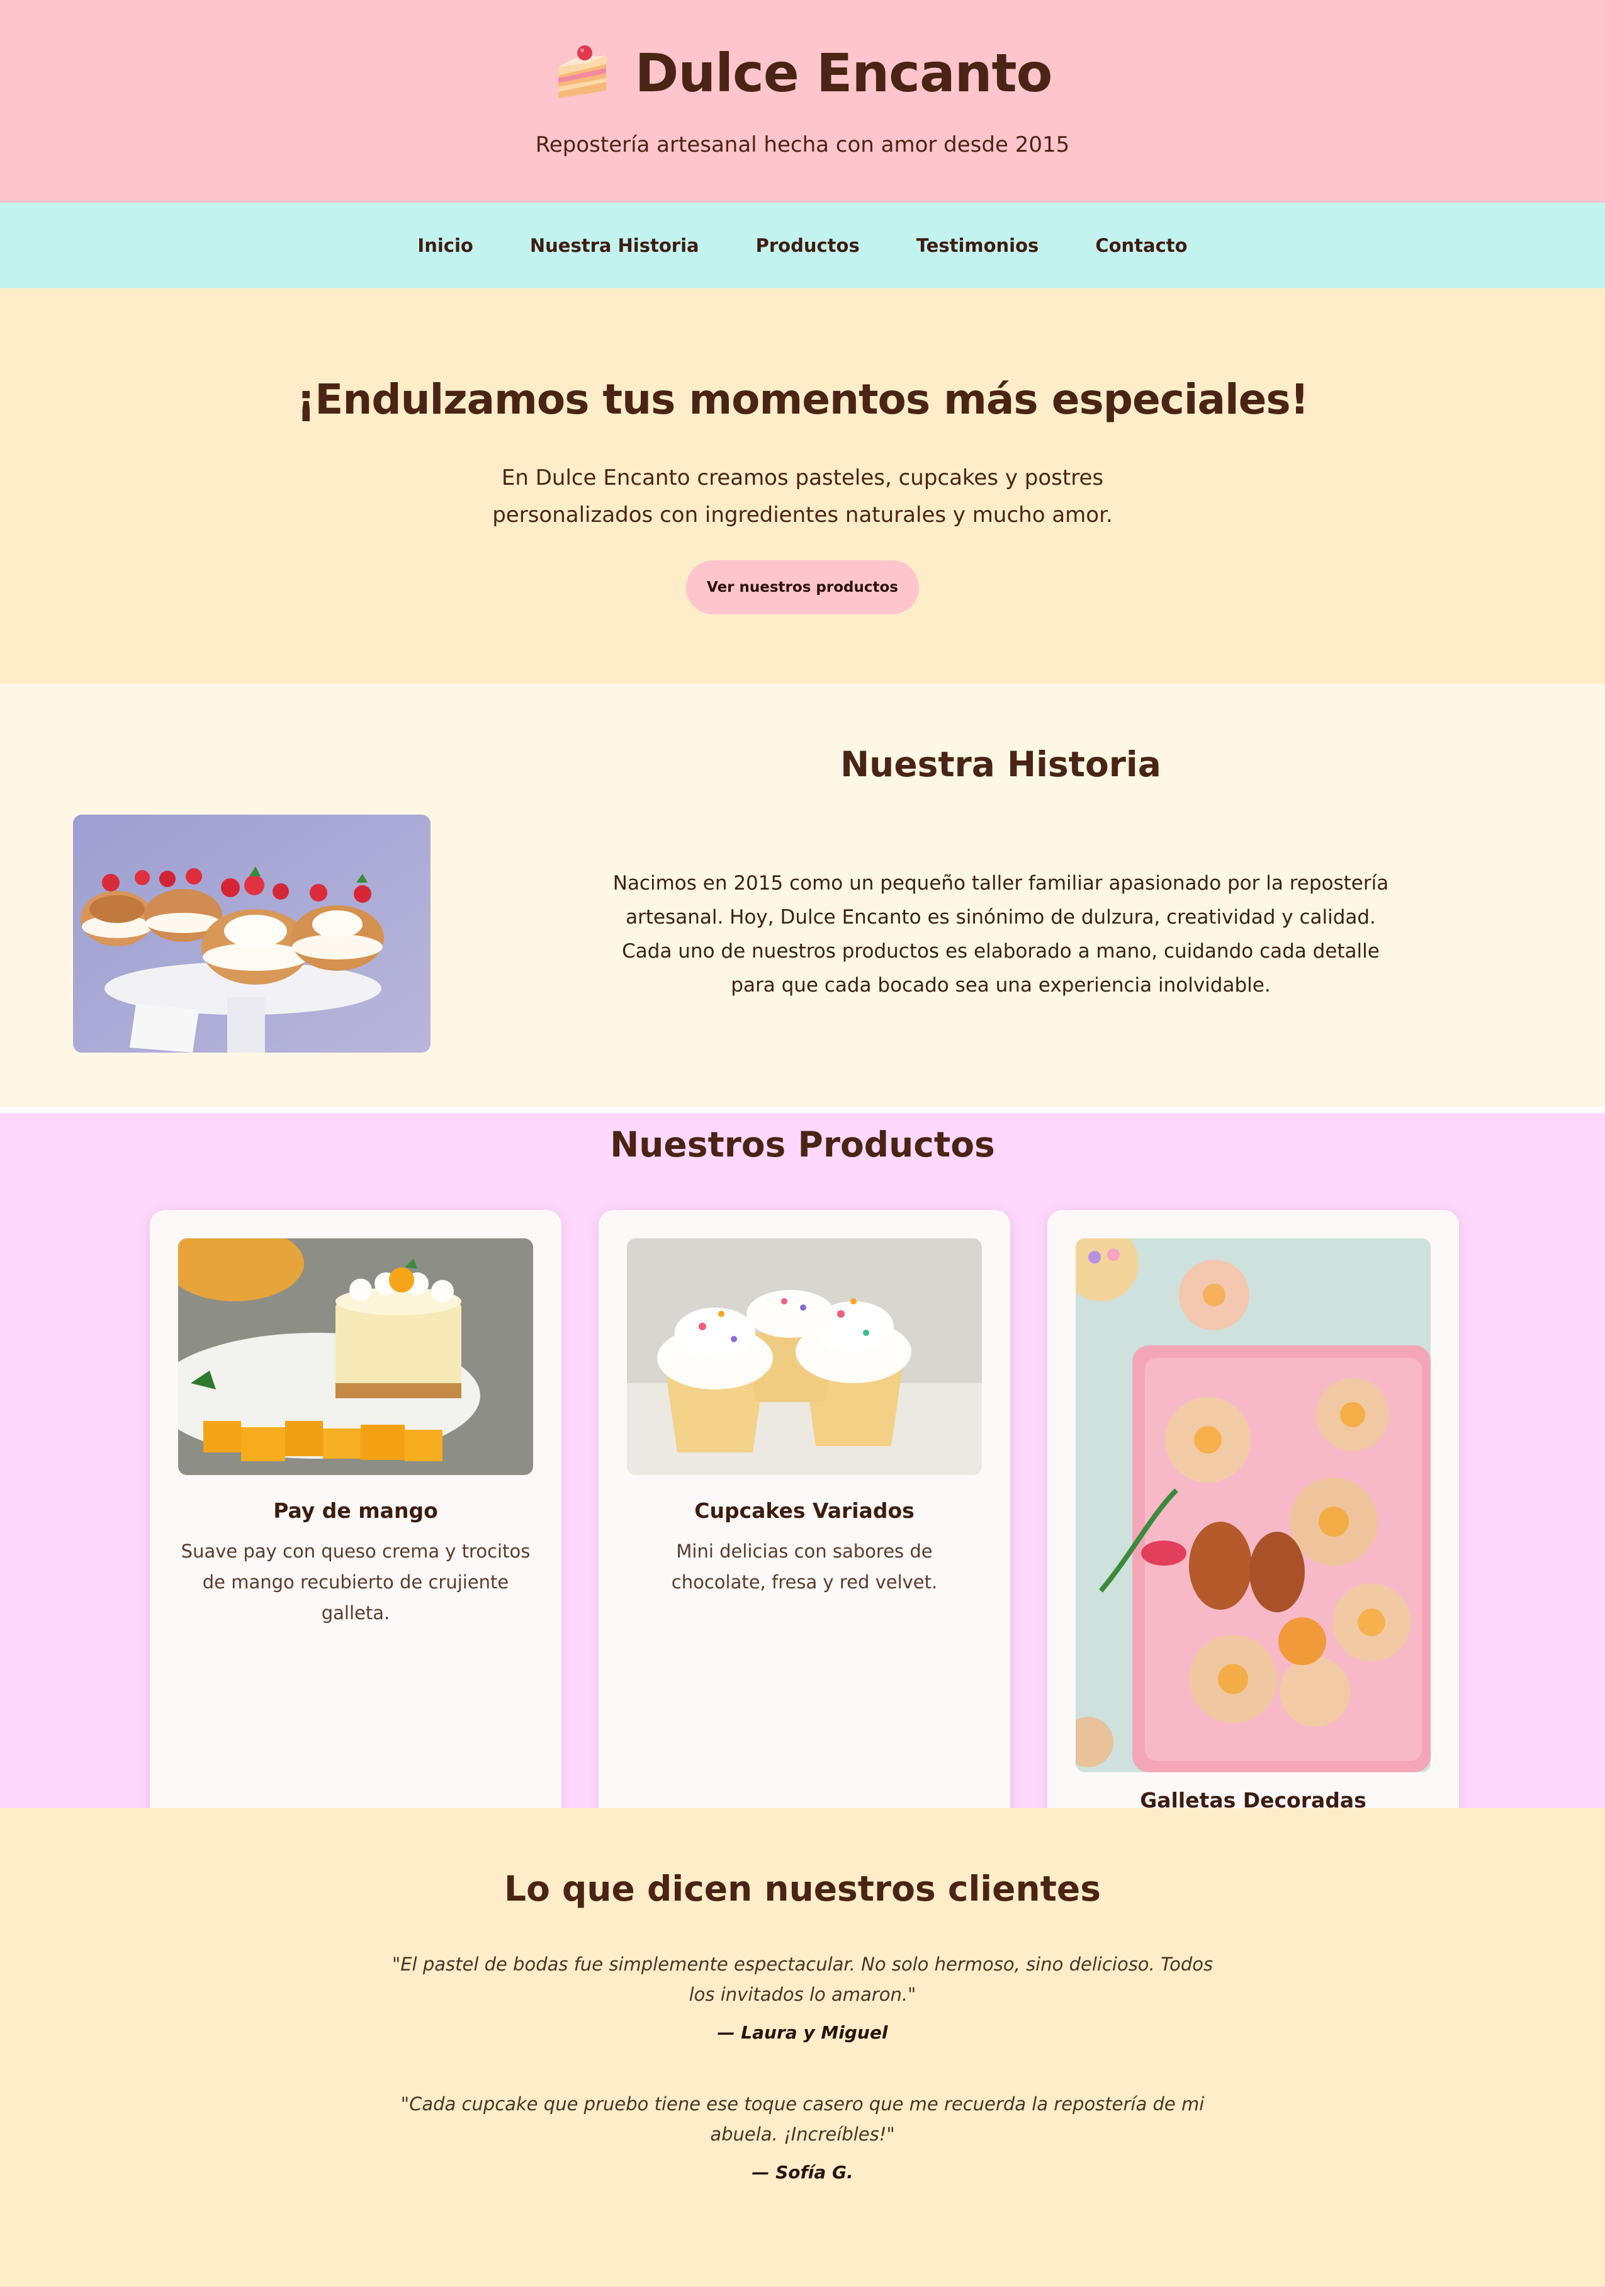 This screenshot has width=1605, height=2296. I want to click on view-products-button: Ver nuestros productos, so click(802, 587).